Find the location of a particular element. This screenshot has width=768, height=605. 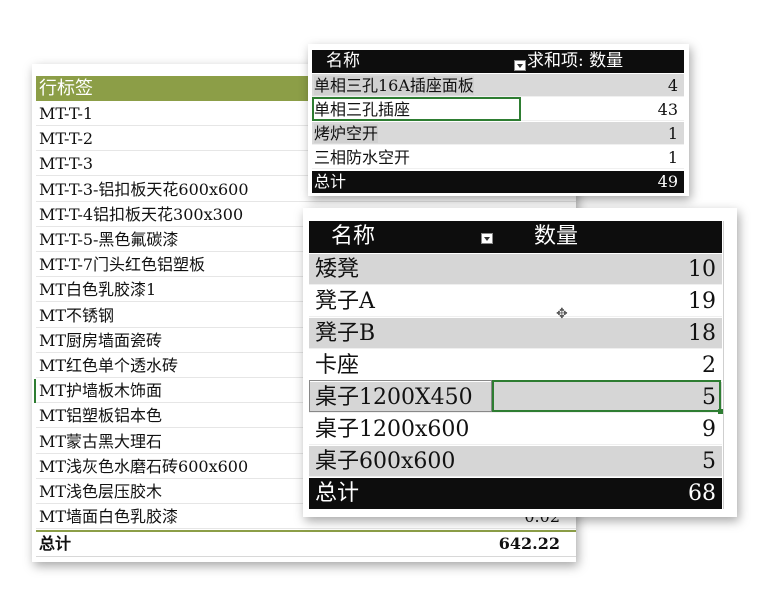

row-label: MT墙面白色乳胶漆 is located at coordinates (109, 517).